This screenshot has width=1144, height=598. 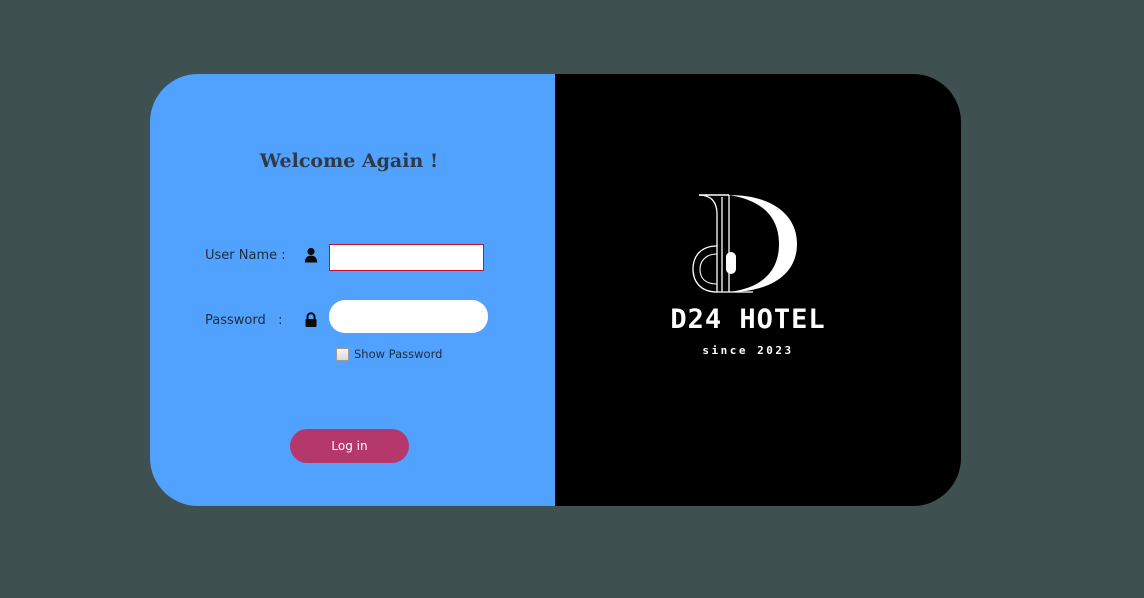 What do you see at coordinates (342, 354) in the screenshot?
I see `show-password-checkbox` at bounding box center [342, 354].